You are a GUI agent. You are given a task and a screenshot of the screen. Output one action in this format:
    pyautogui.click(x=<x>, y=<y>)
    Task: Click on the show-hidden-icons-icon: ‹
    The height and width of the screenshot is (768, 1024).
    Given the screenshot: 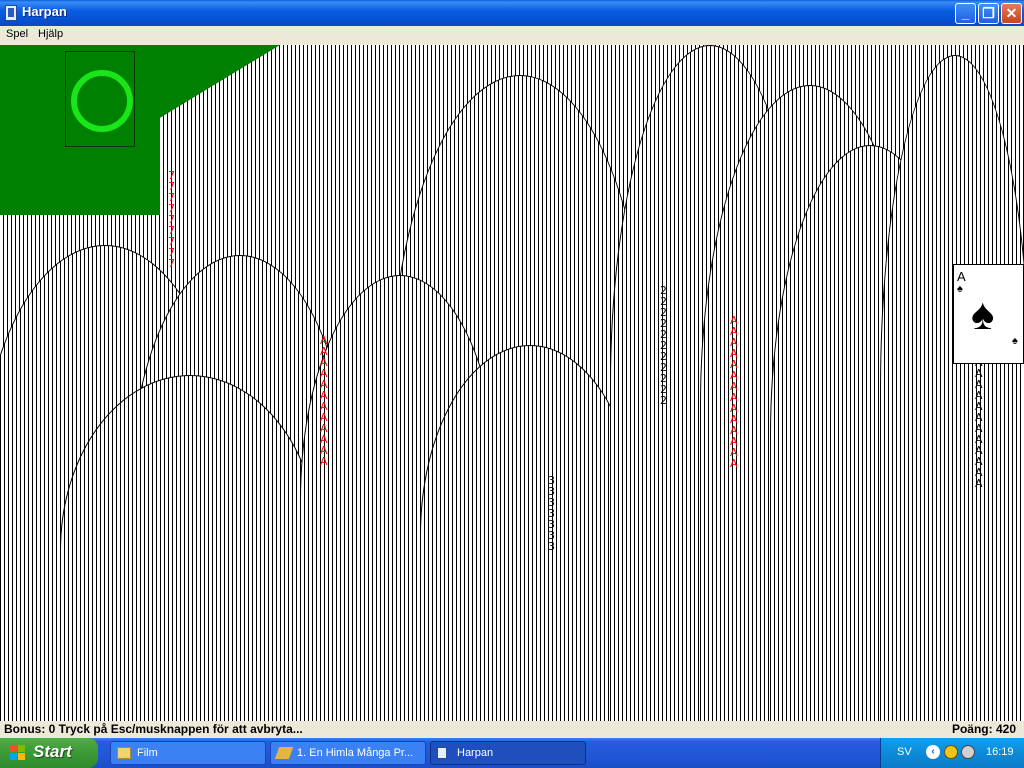 What is the action you would take?
    pyautogui.click(x=933, y=752)
    